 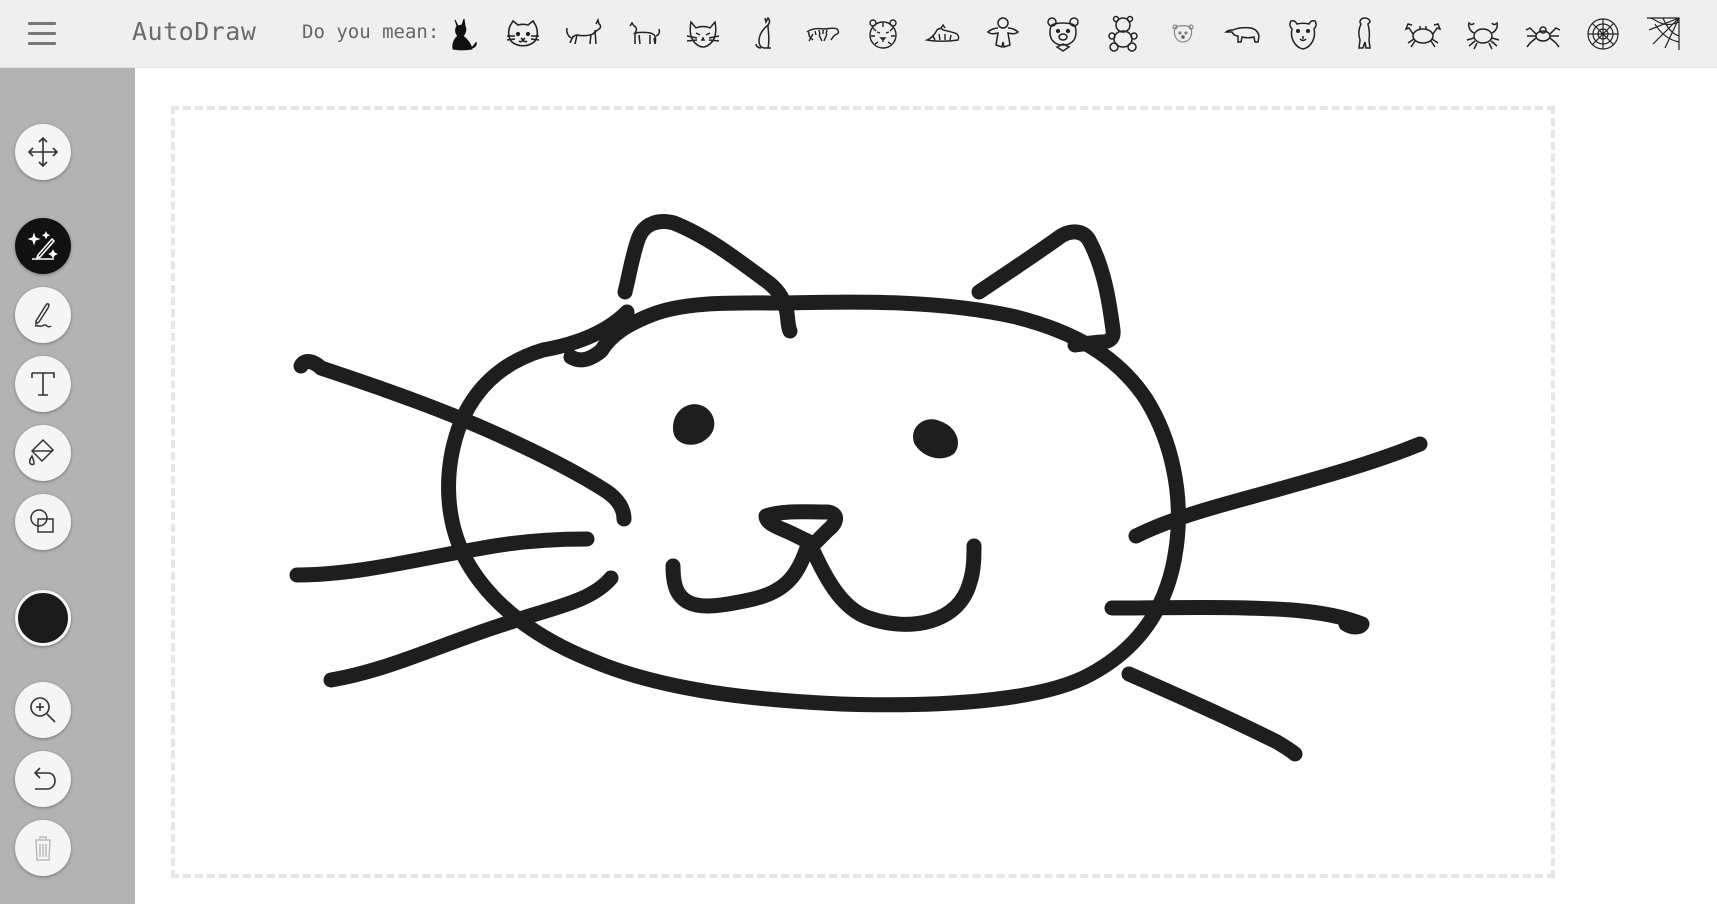 I want to click on crab-icon, so click(x=1423, y=35).